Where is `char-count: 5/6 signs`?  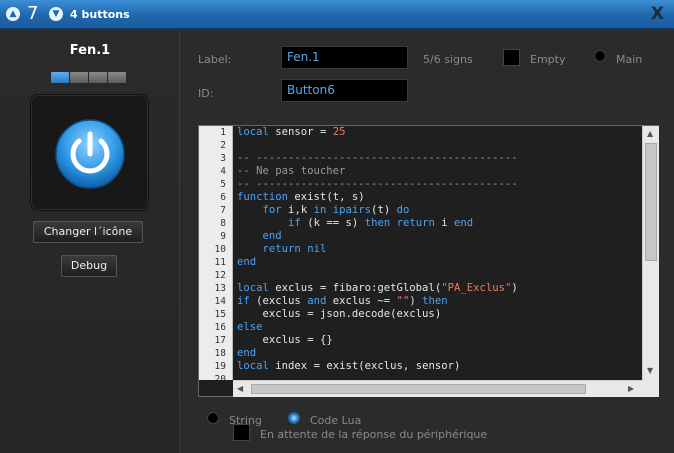
char-count: 5/6 signs is located at coordinates (448, 59).